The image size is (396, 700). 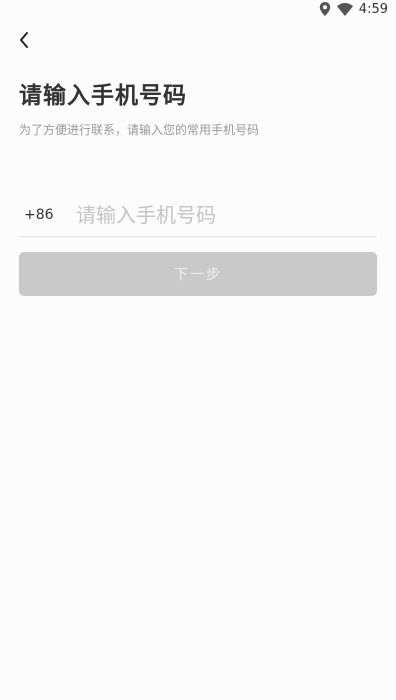 I want to click on status-bar: 4:59, so click(x=198, y=9).